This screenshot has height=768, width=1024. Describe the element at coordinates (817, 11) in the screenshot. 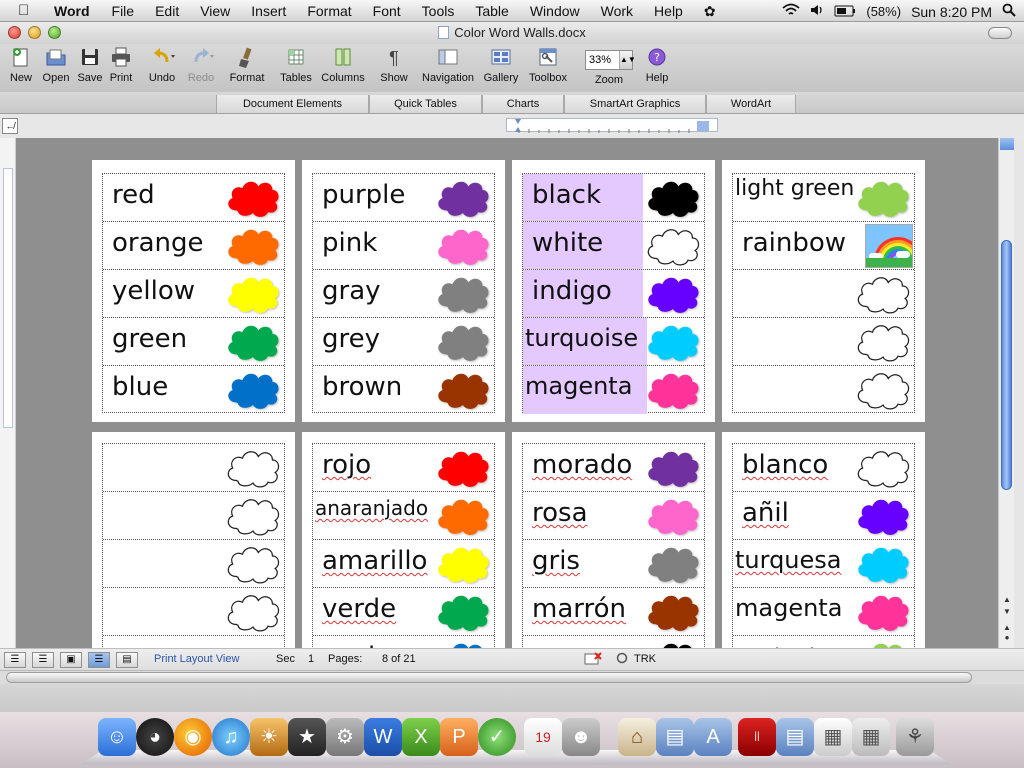

I see `volume-icon` at that location.